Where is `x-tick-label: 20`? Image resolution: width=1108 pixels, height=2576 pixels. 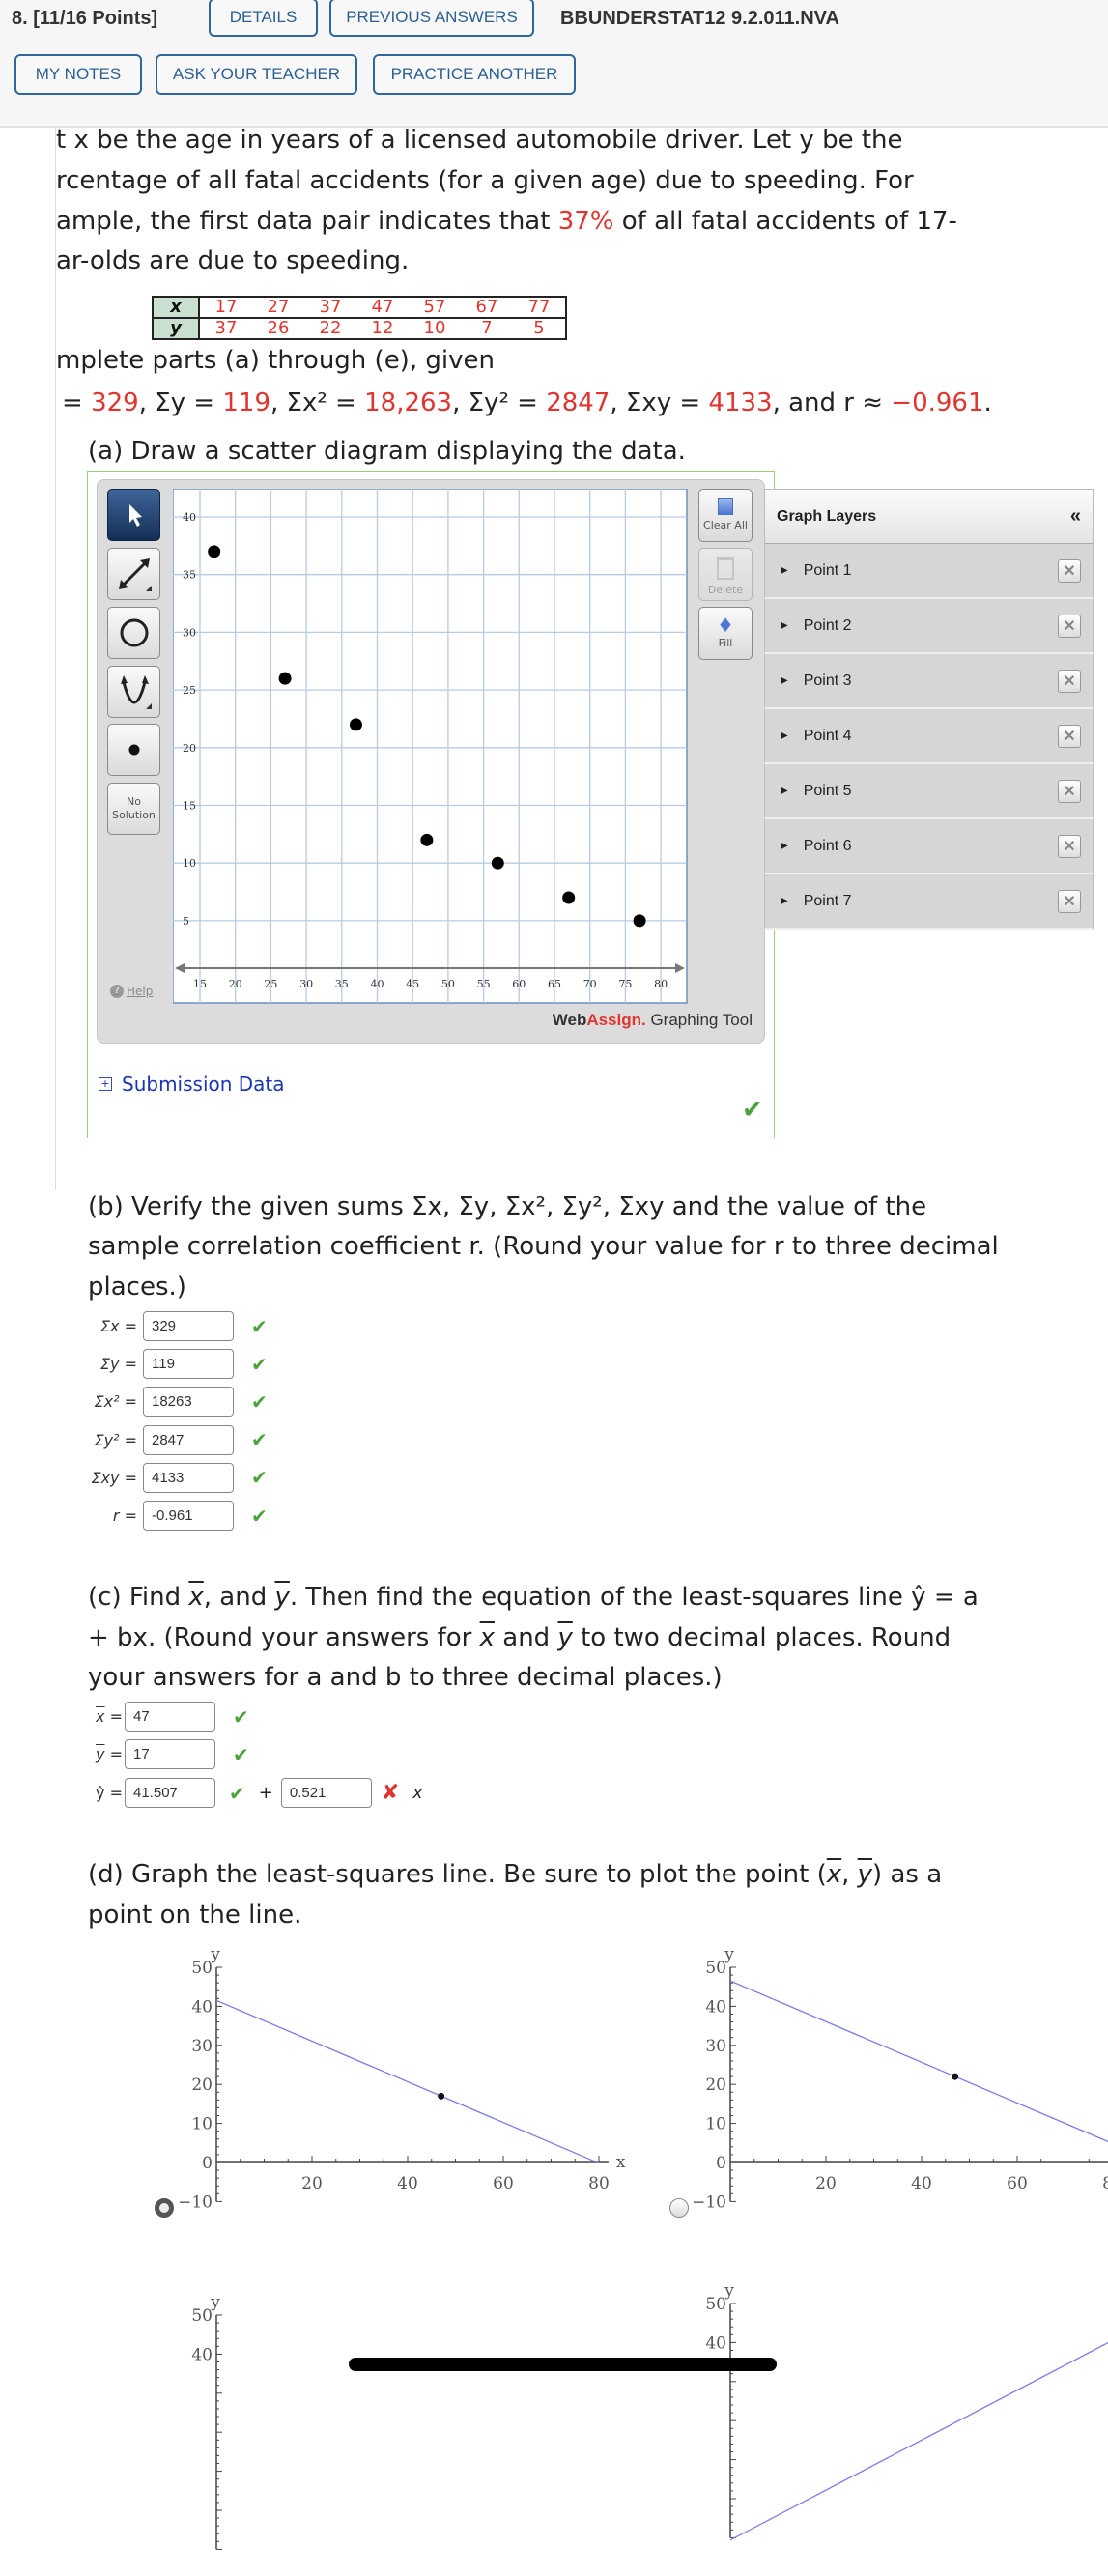
x-tick-label: 20 is located at coordinates (826, 2184).